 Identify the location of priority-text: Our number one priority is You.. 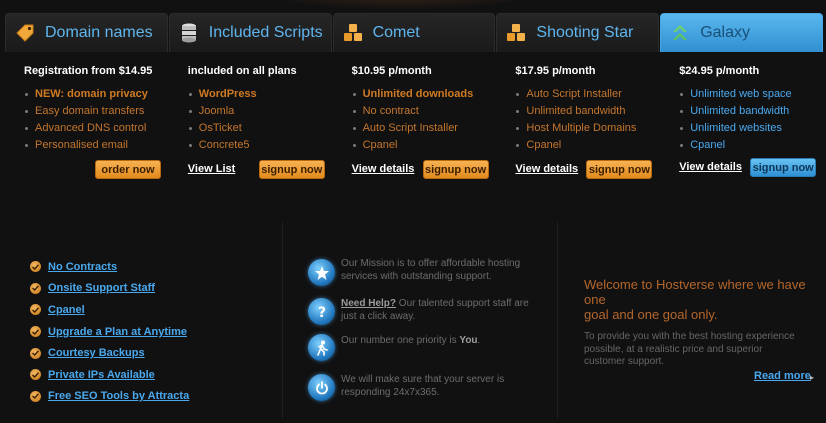
(411, 340).